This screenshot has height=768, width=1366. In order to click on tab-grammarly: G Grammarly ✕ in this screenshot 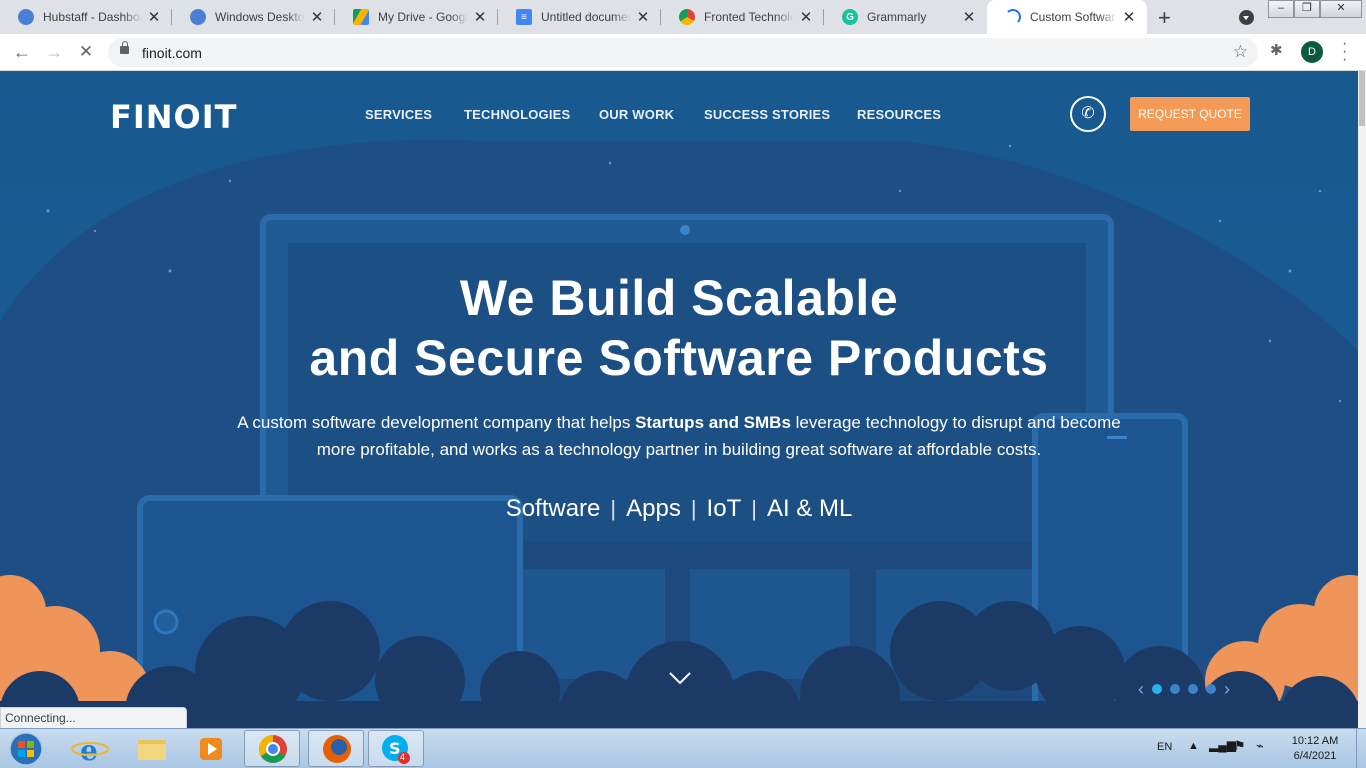, I will do `click(905, 17)`.